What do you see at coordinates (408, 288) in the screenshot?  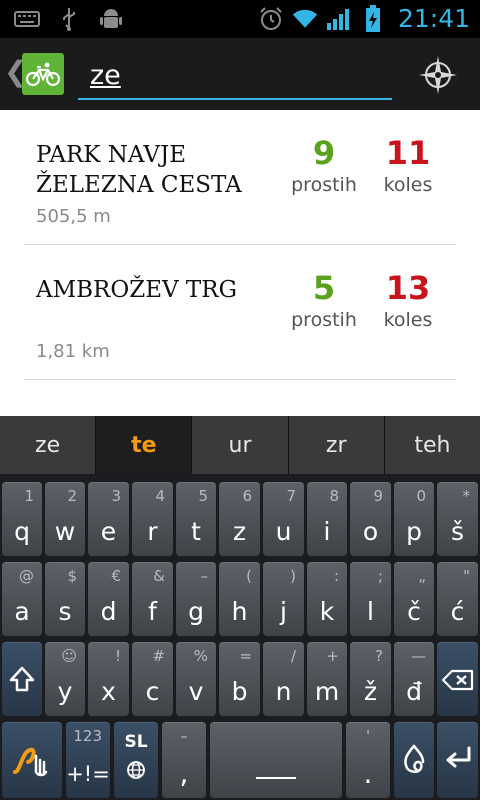 I see `bikes-count: 13` at bounding box center [408, 288].